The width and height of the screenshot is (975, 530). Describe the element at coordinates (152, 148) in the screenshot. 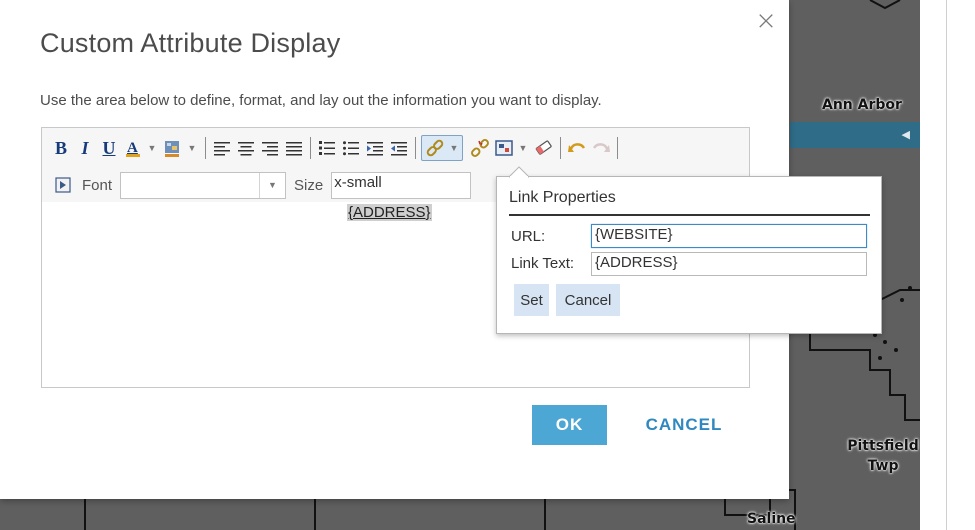

I see `font-color-dropdown-icon: ▼` at that location.